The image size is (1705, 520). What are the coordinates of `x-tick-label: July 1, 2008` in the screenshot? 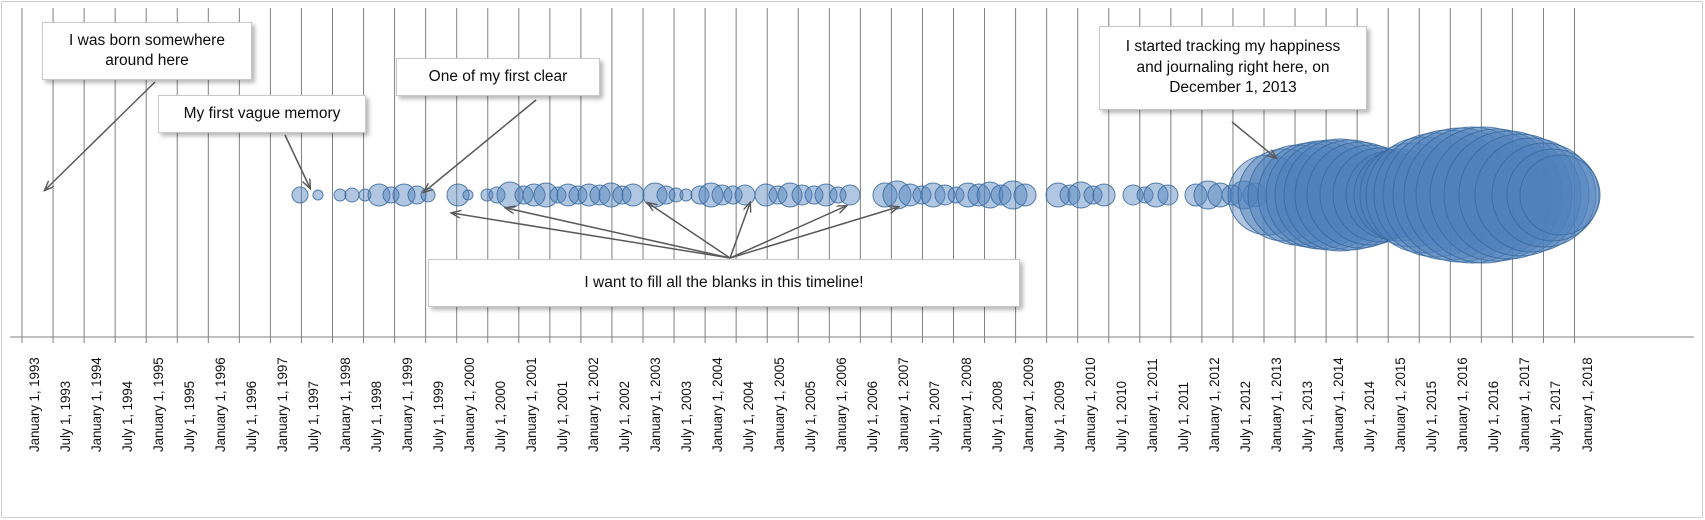 It's located at (997, 416).